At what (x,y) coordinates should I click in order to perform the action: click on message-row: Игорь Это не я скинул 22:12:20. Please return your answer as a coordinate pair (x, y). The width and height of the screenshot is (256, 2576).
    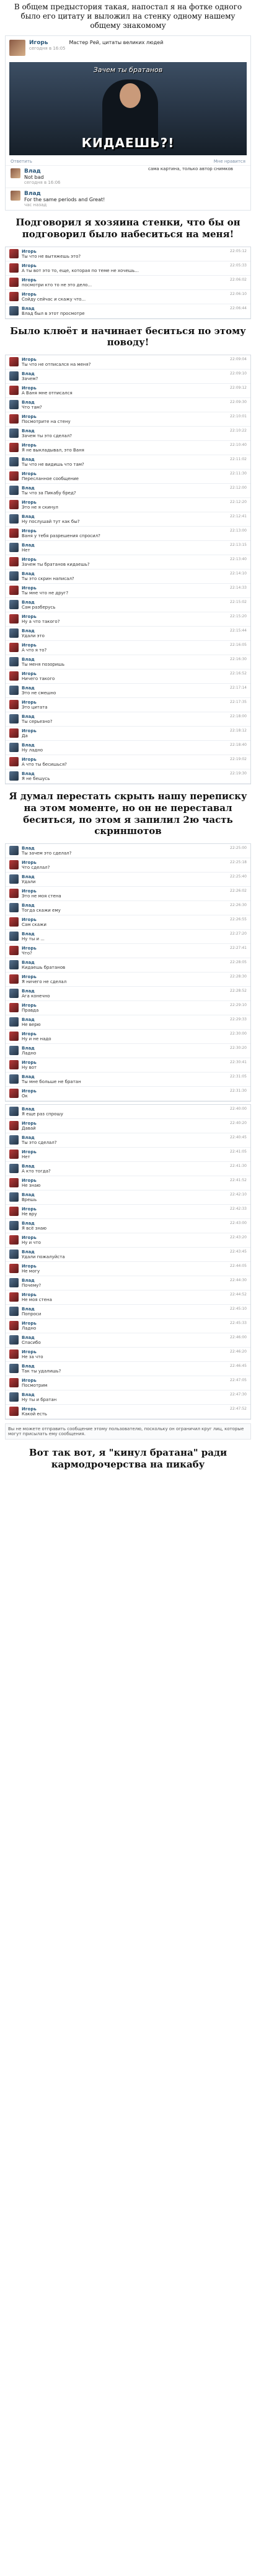
    Looking at the image, I should click on (128, 505).